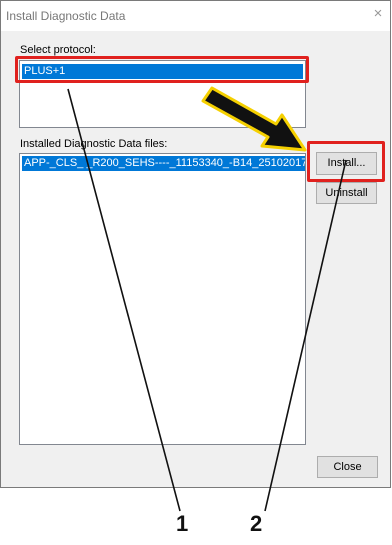  I want to click on arrow-icon, so click(254, 119).